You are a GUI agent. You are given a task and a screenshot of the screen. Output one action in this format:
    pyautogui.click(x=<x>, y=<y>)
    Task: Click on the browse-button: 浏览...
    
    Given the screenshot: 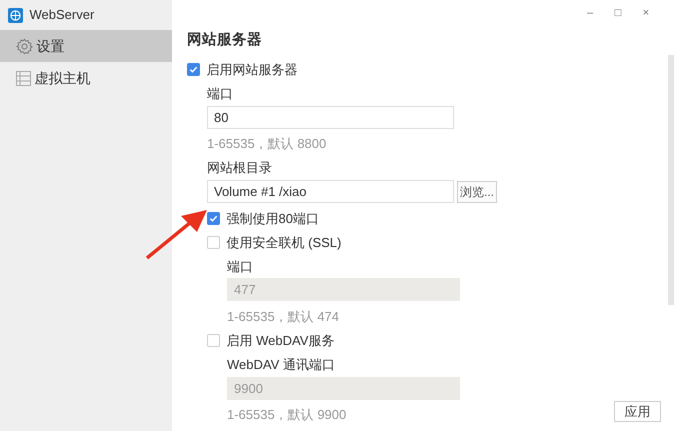 What is the action you would take?
    pyautogui.click(x=477, y=191)
    